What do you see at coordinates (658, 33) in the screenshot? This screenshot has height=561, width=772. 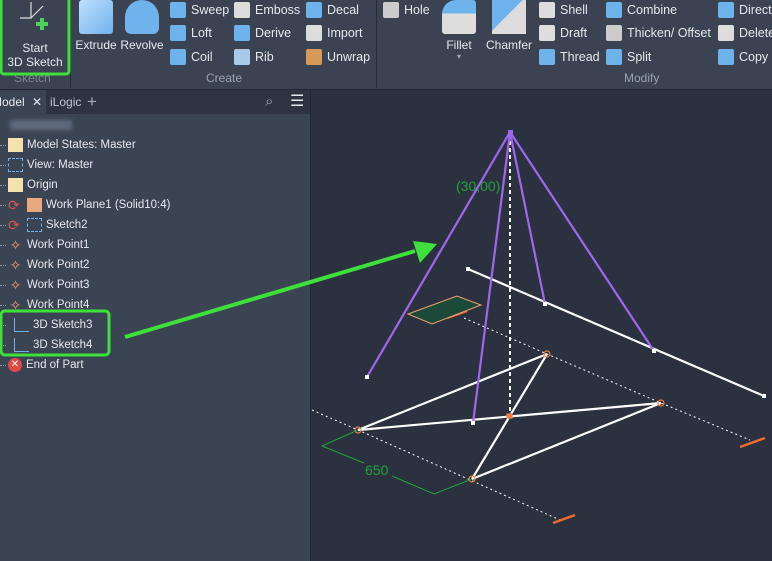 I see `thicken-offset-button: Thicken/ Offset` at bounding box center [658, 33].